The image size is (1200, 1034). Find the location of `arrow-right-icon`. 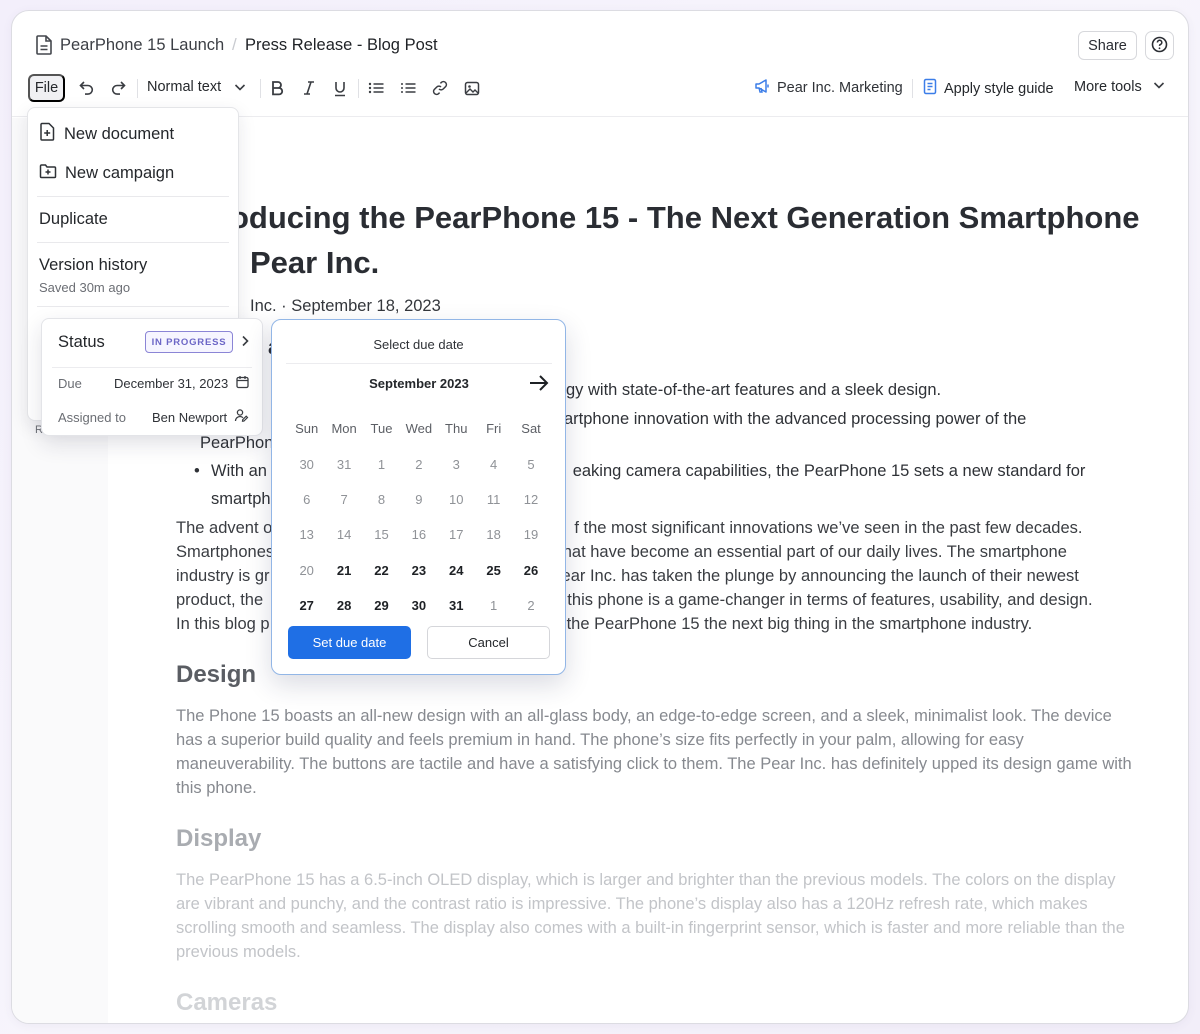

arrow-right-icon is located at coordinates (539, 385).